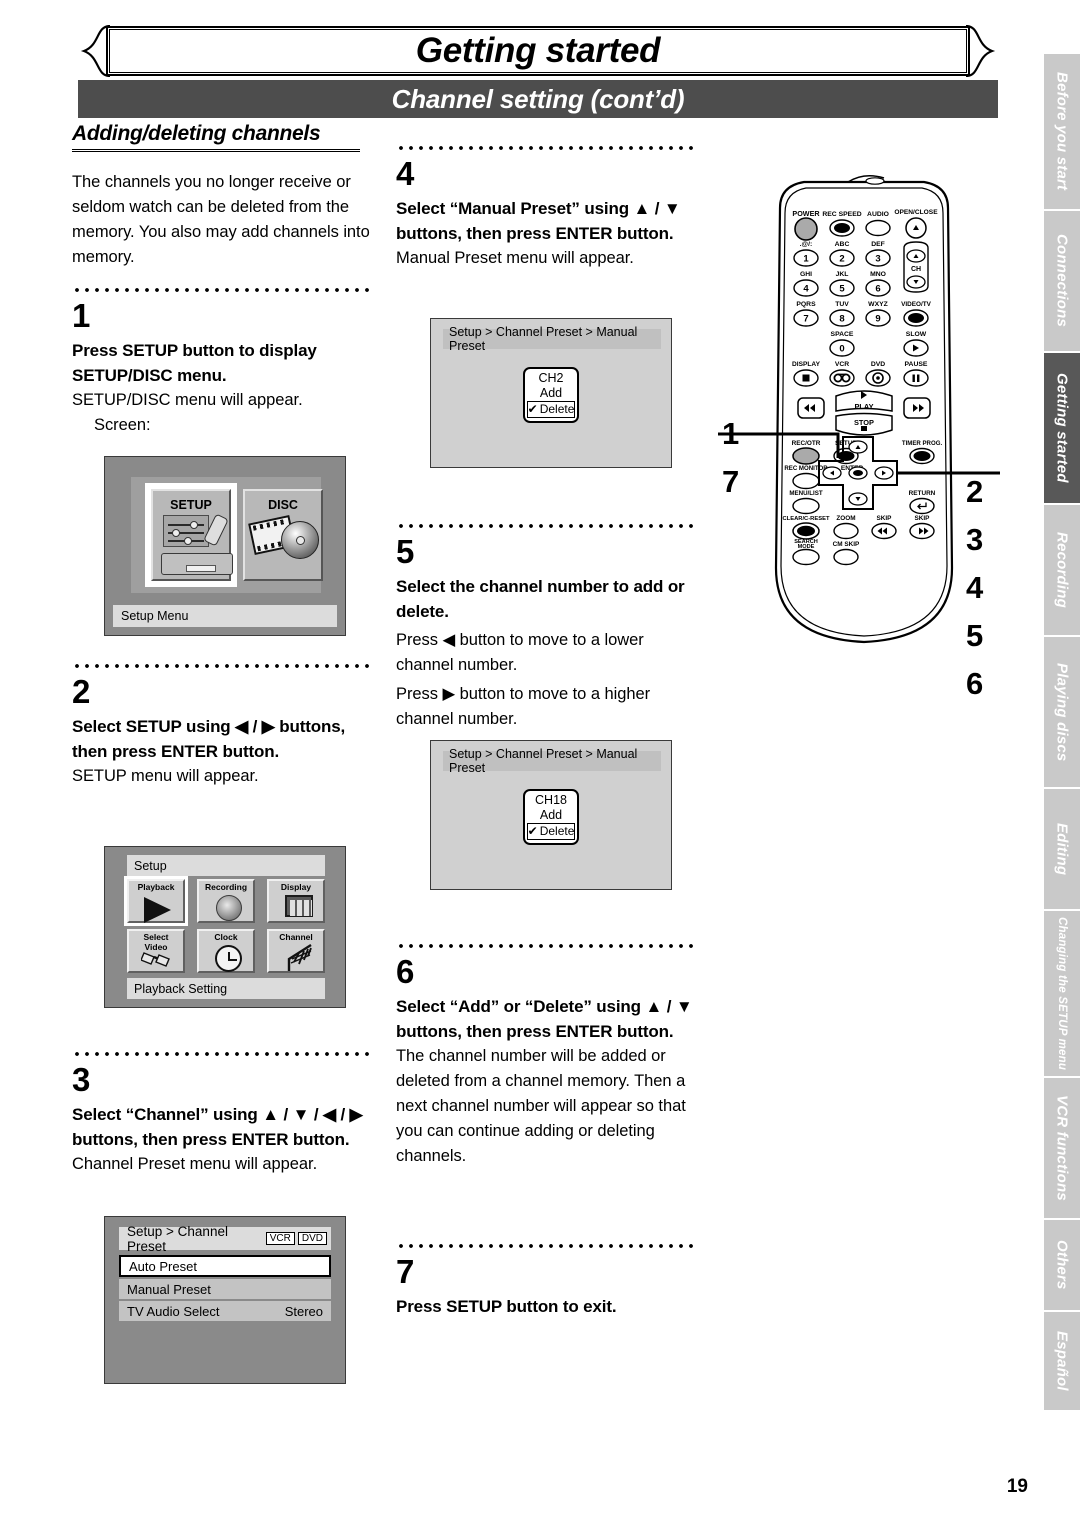  Describe the element at coordinates (283, 535) in the screenshot. I see `disc-tile: DISC` at that location.